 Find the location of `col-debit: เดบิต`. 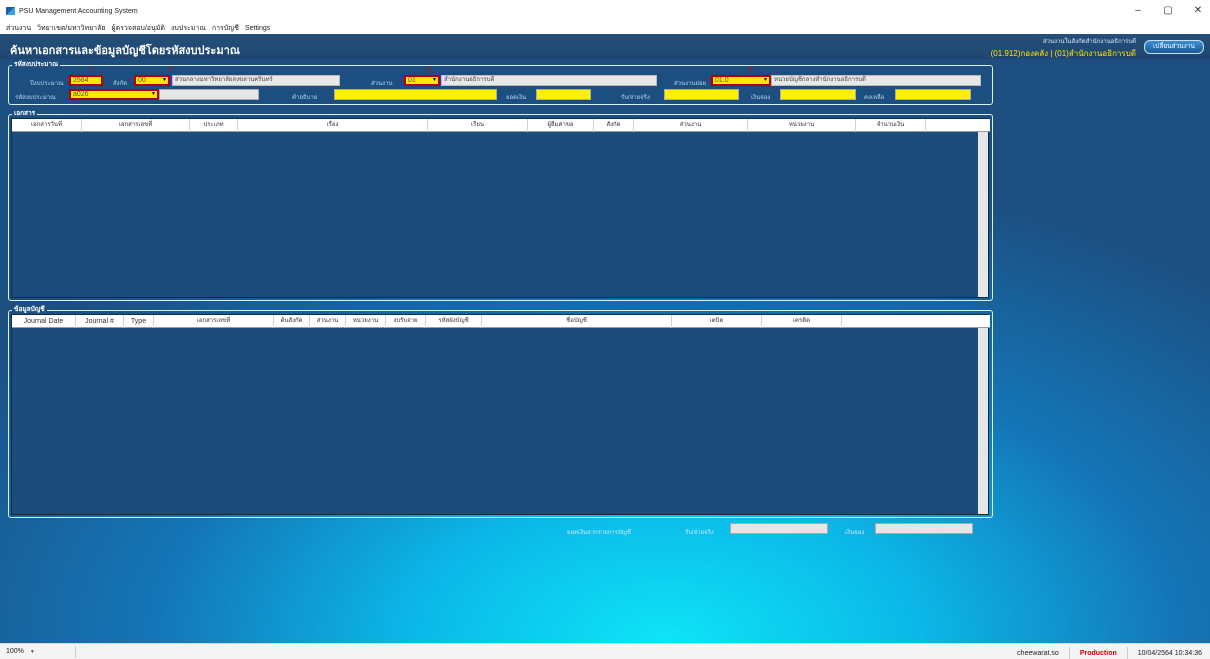

col-debit: เดบิต is located at coordinates (717, 321).